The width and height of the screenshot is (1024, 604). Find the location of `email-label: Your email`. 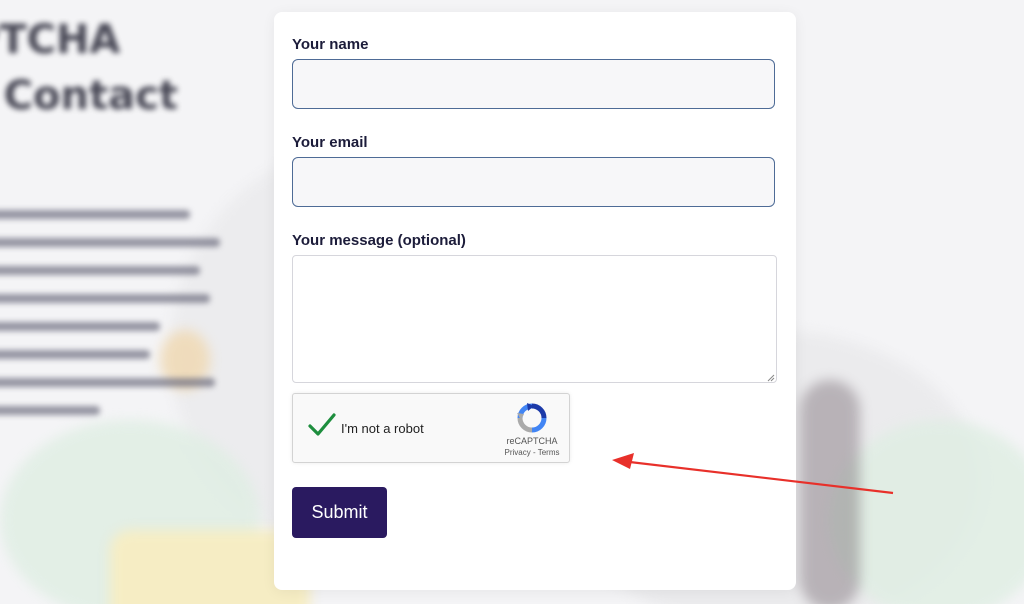

email-label: Your email is located at coordinates (330, 142).